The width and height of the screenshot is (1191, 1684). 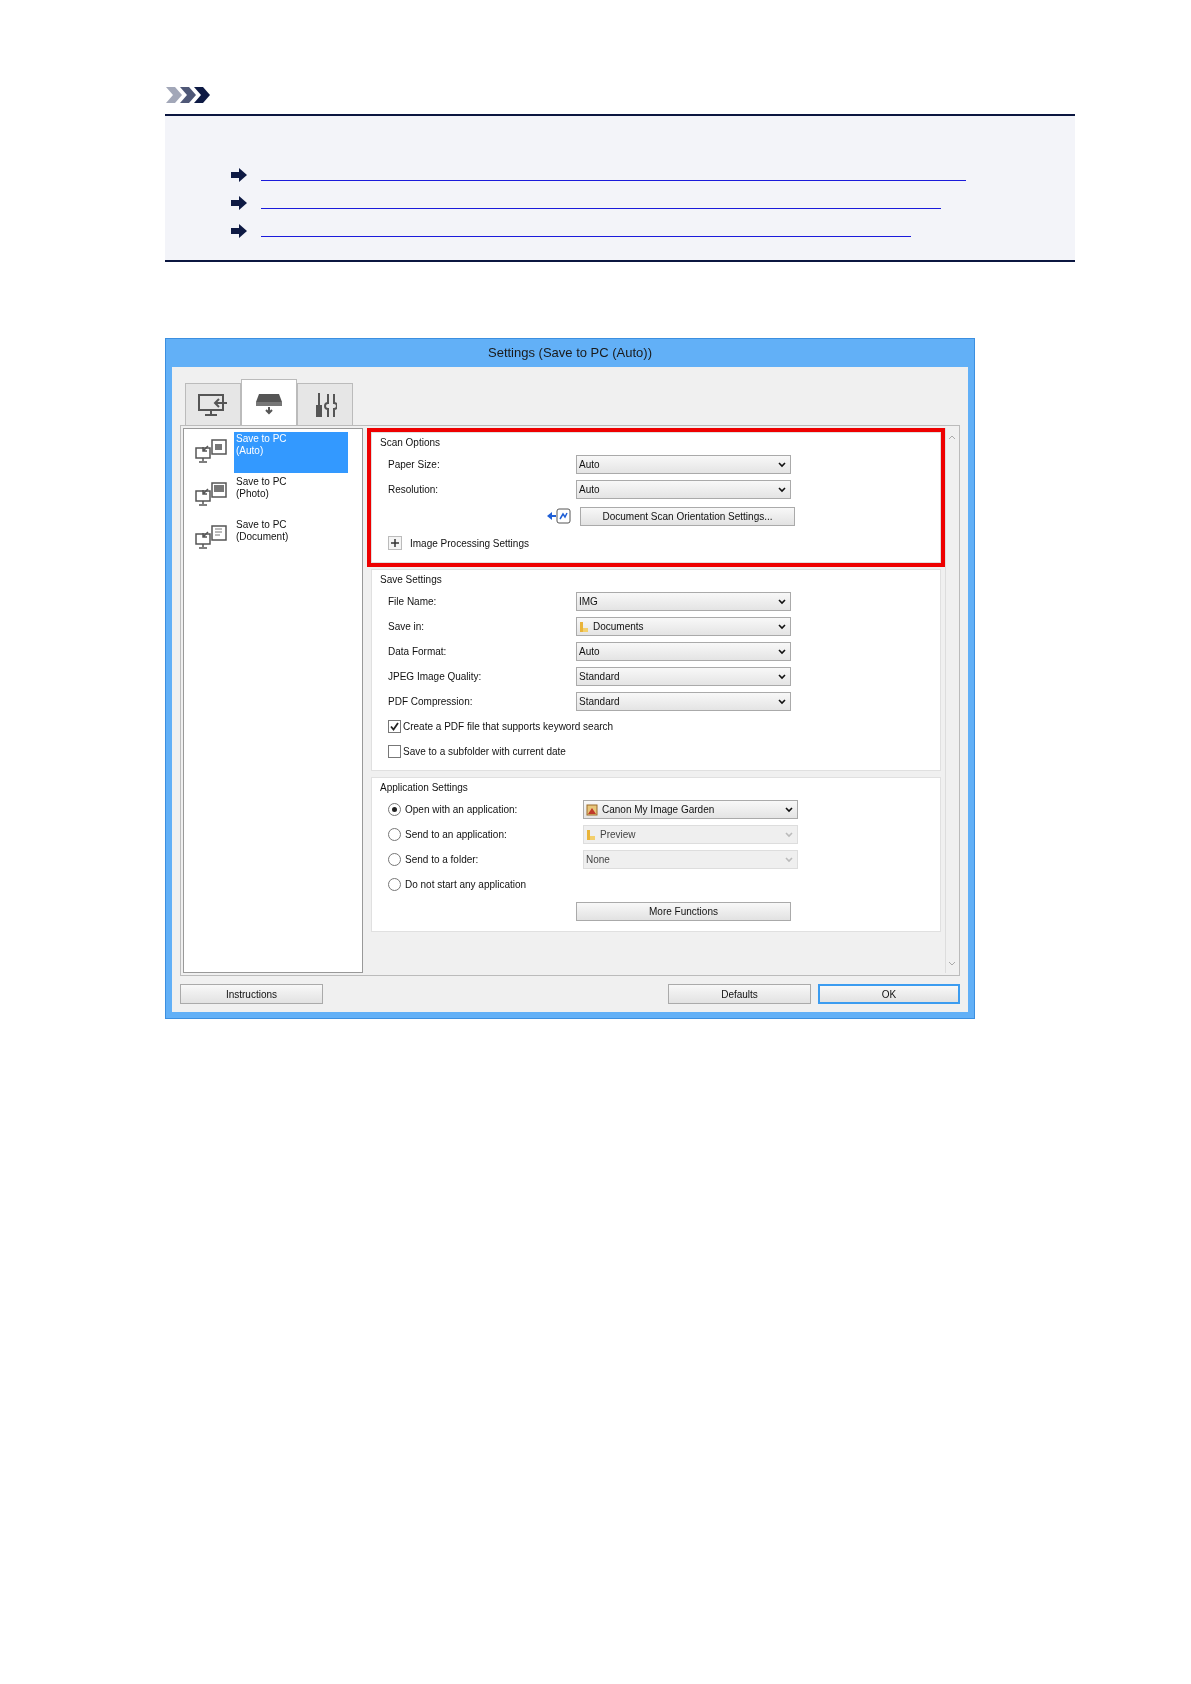 I want to click on expand-button, so click(x=395, y=543).